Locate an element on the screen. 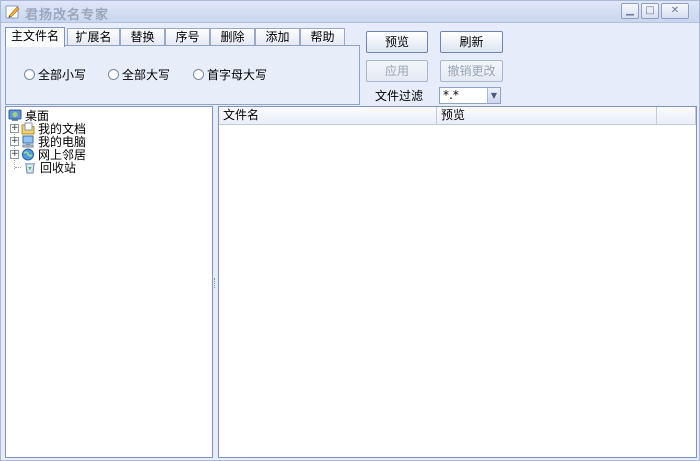  tab-sequence: 序号 is located at coordinates (187, 36).